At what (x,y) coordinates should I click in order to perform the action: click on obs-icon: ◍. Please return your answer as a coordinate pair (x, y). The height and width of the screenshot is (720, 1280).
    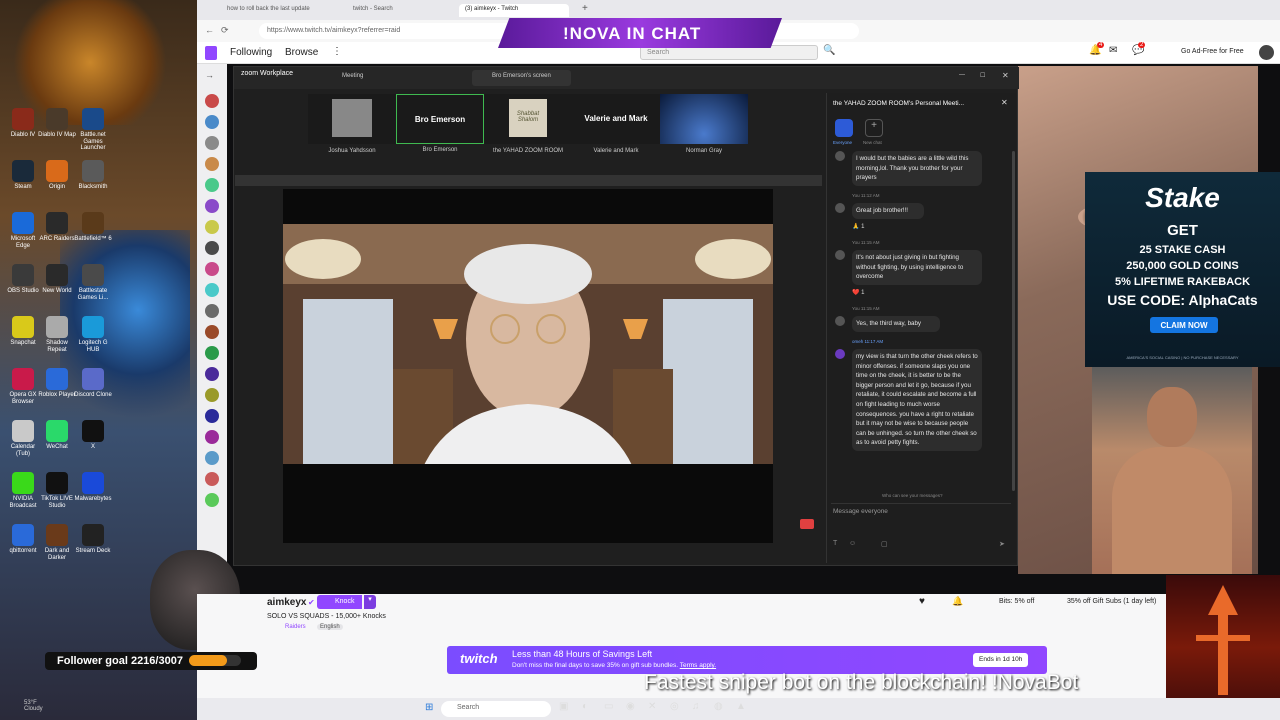
    Looking at the image, I should click on (718, 706).